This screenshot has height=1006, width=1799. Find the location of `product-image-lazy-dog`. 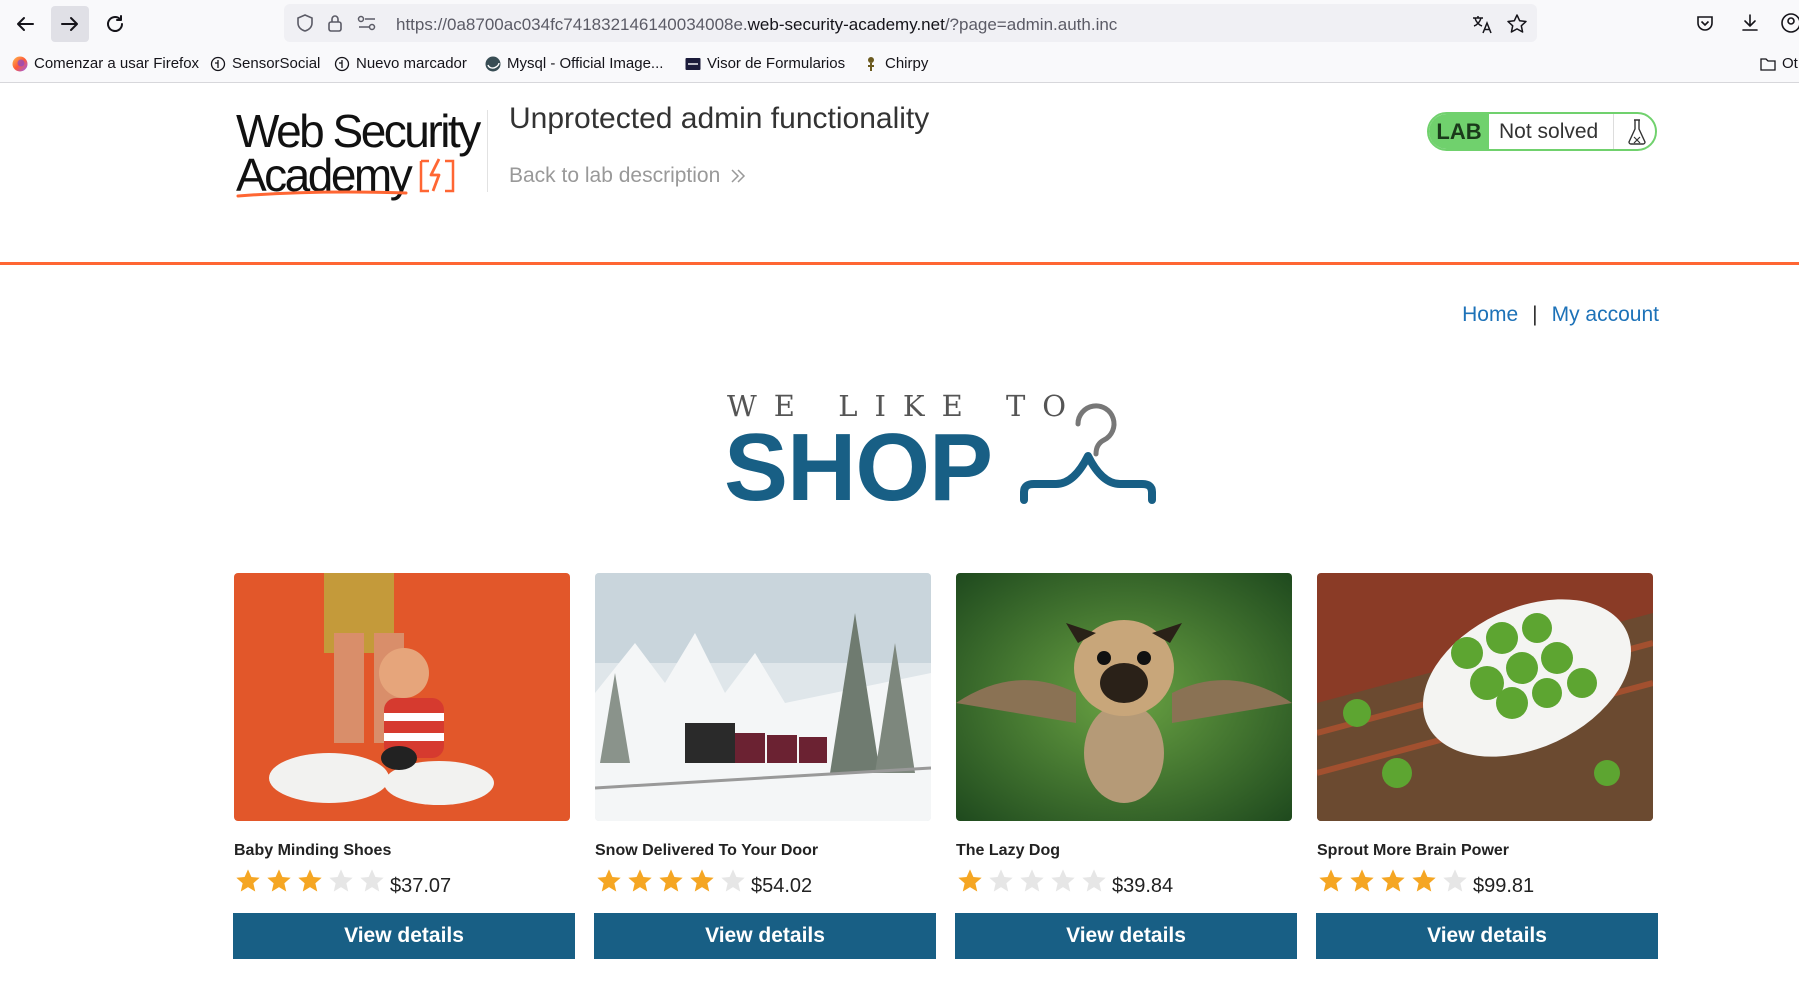

product-image-lazy-dog is located at coordinates (1124, 697).